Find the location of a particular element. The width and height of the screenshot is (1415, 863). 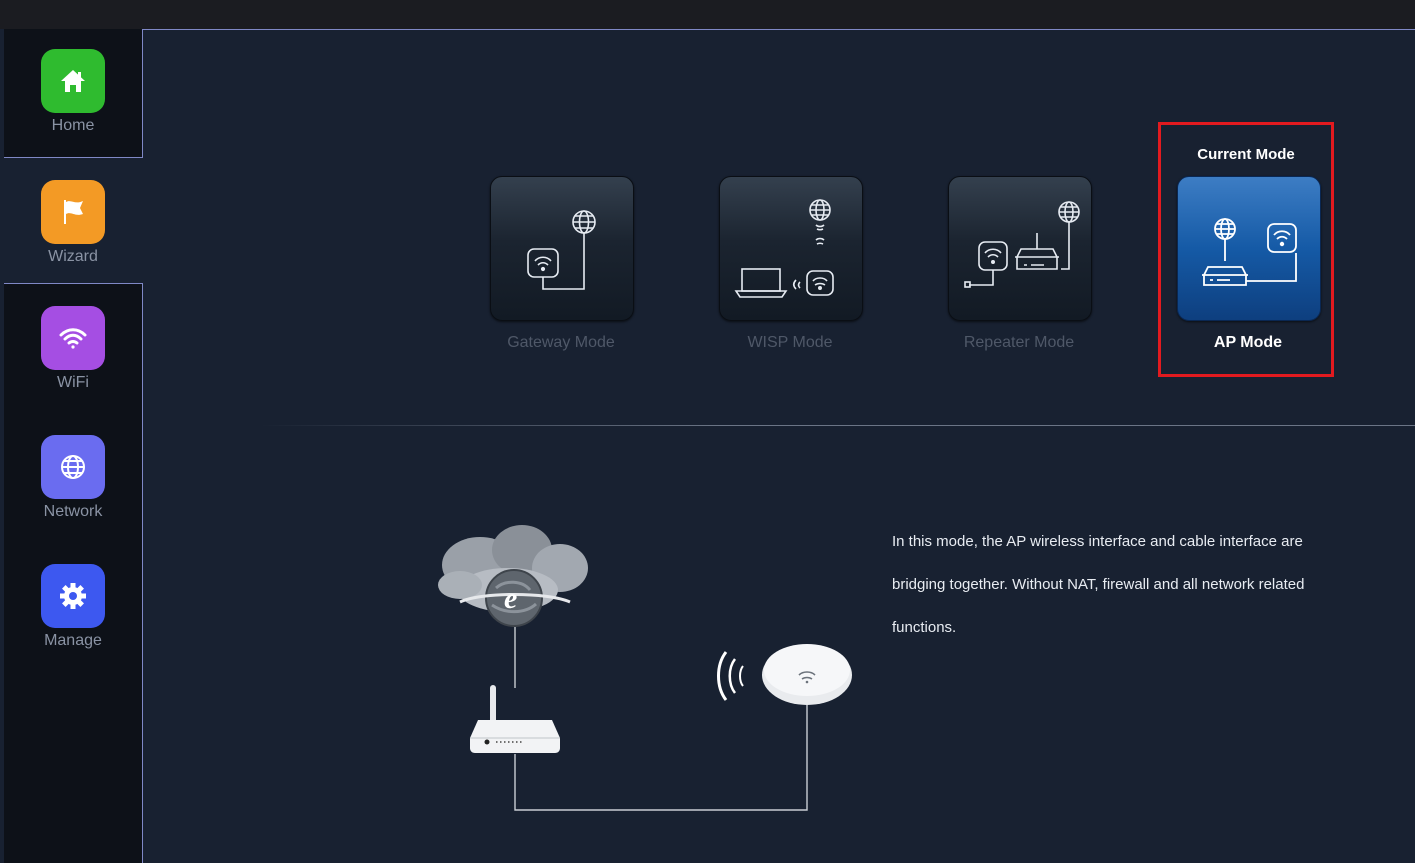

sidebar: Home Wizard WiFi Network Manage is located at coordinates (73, 446).